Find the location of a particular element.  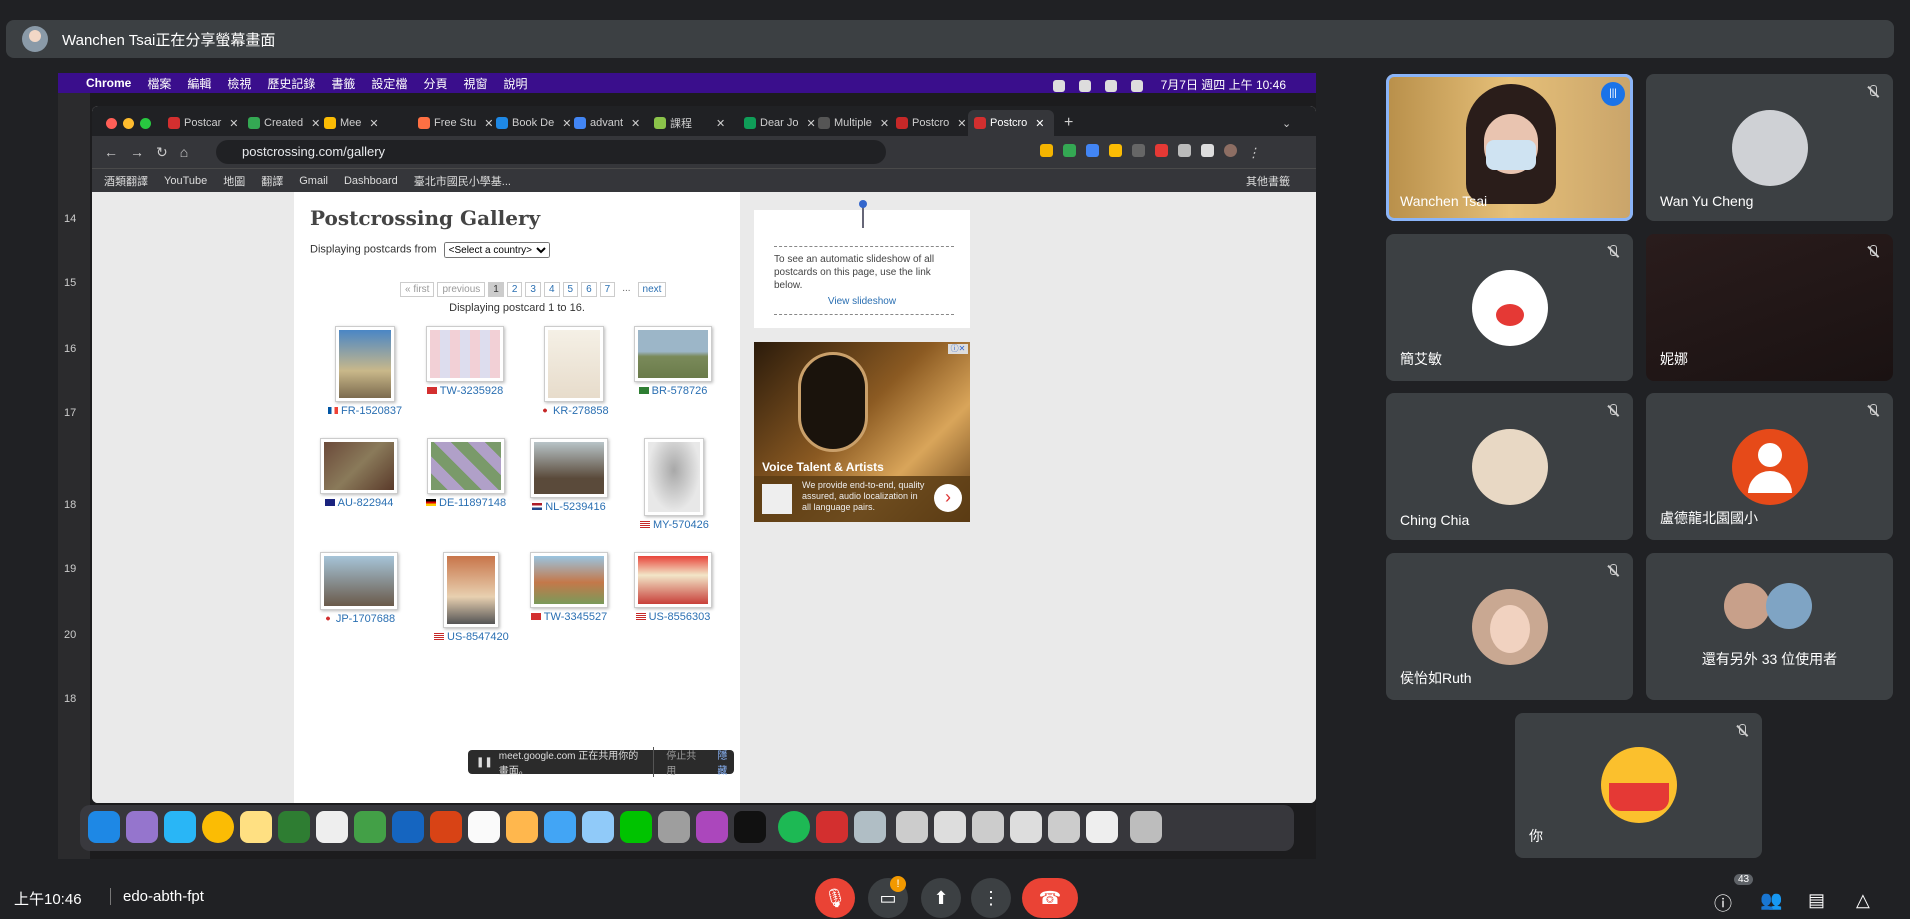

page-link: 7 is located at coordinates (607, 289).